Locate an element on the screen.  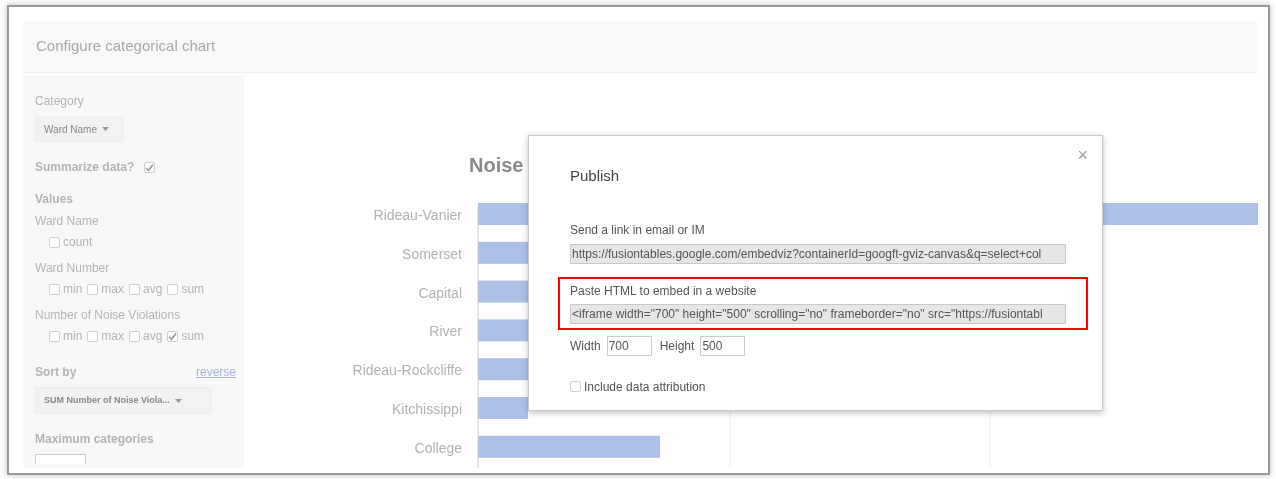
panel-title: Configure categorical chart is located at coordinates (126, 46).